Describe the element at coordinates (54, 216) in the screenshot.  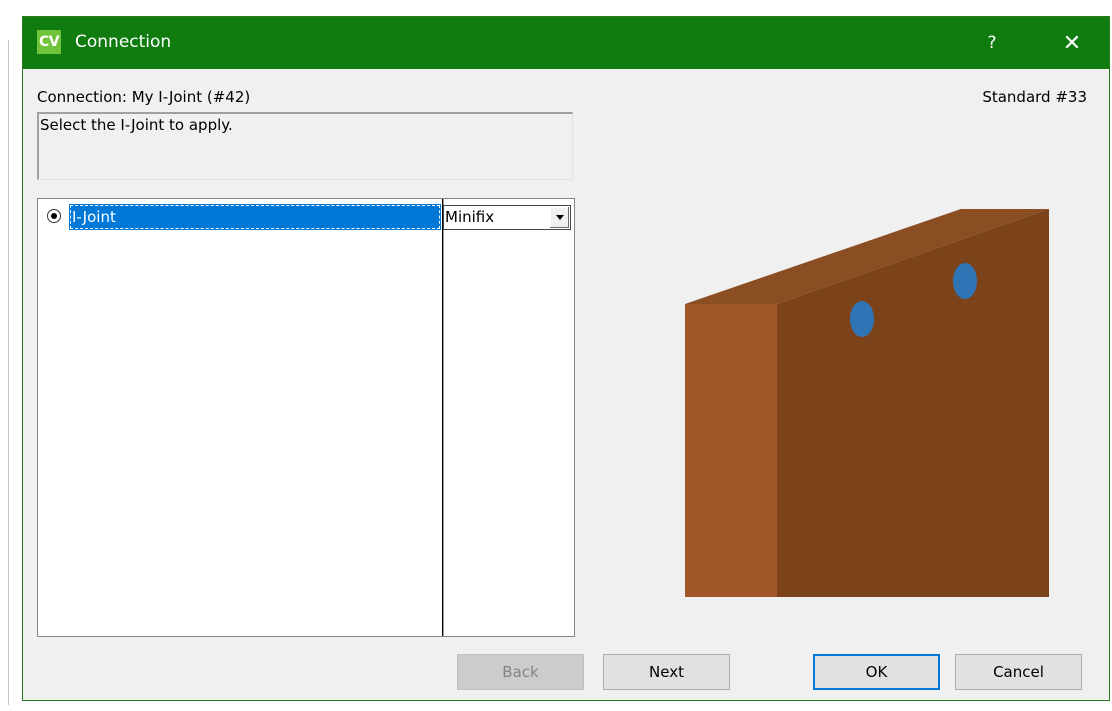
I see `radio-button-selected` at that location.